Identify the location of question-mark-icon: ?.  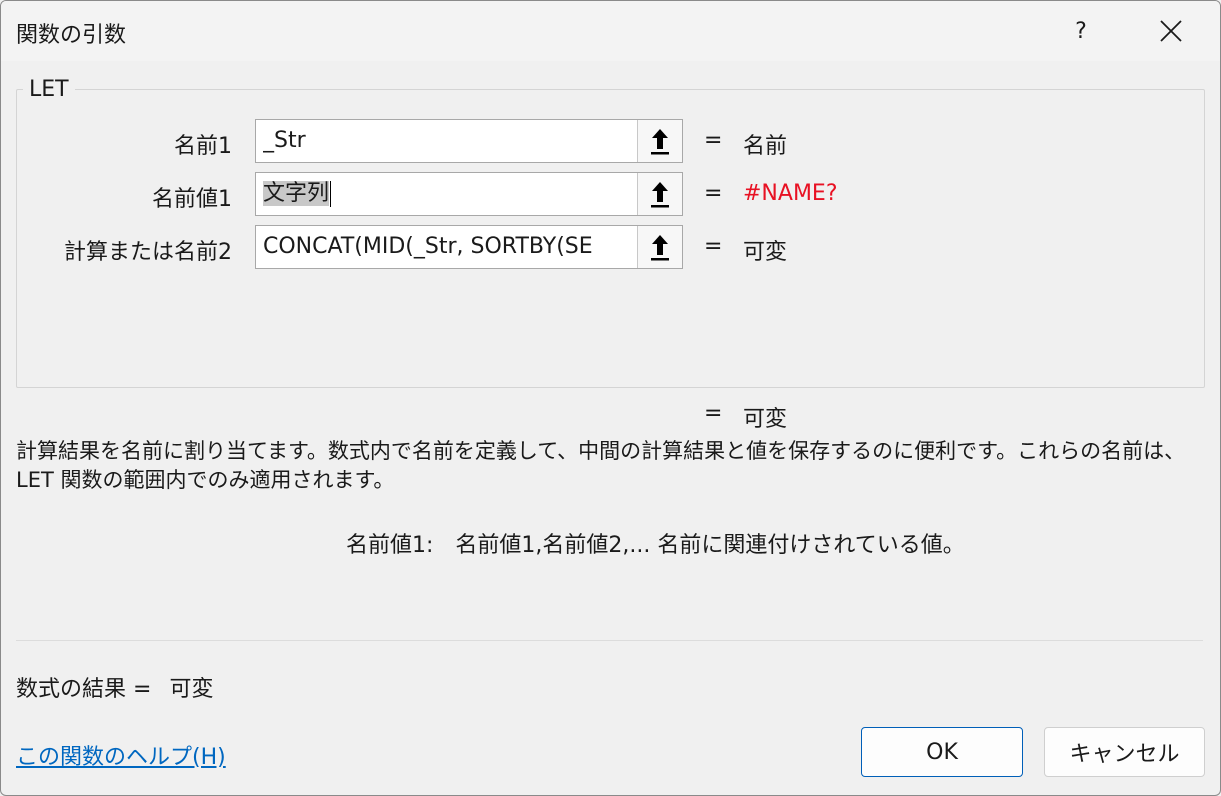
(1081, 31).